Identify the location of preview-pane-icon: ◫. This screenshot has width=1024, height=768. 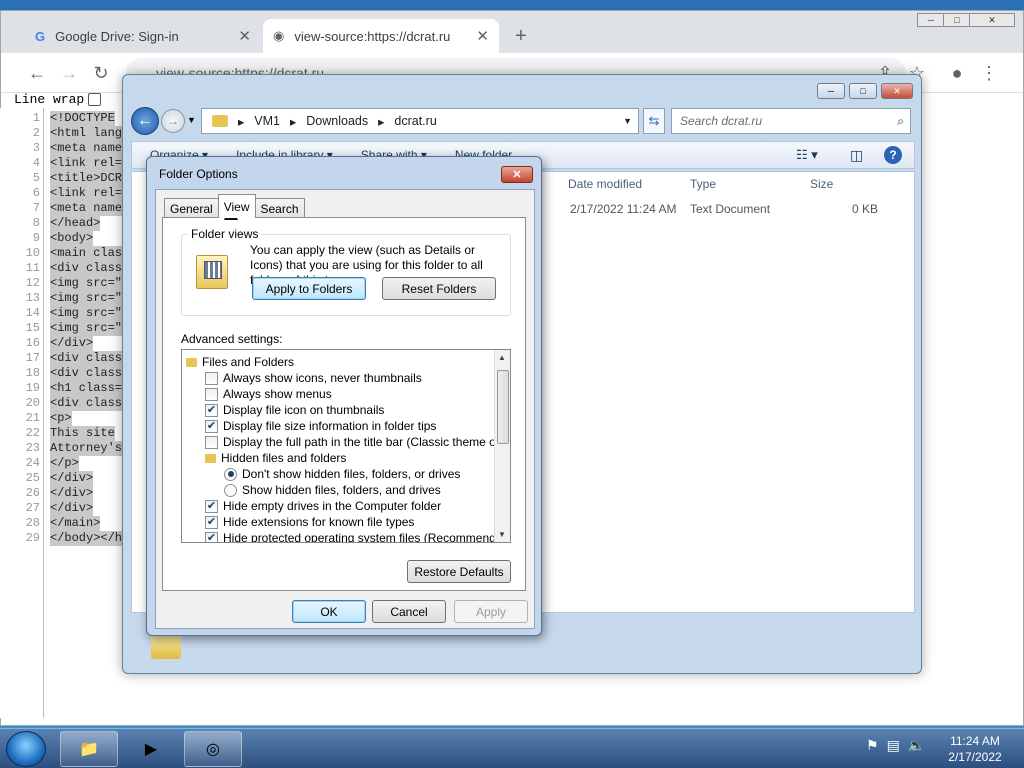
(856, 155).